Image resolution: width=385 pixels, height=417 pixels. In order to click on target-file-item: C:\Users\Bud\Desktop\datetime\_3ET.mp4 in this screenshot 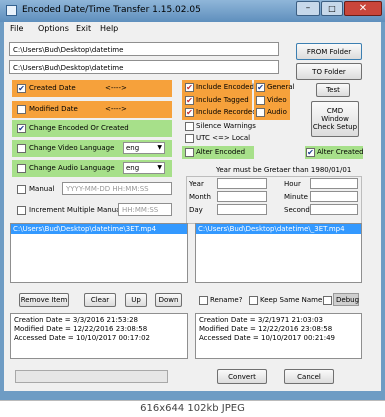, I will do `click(278, 229)`.